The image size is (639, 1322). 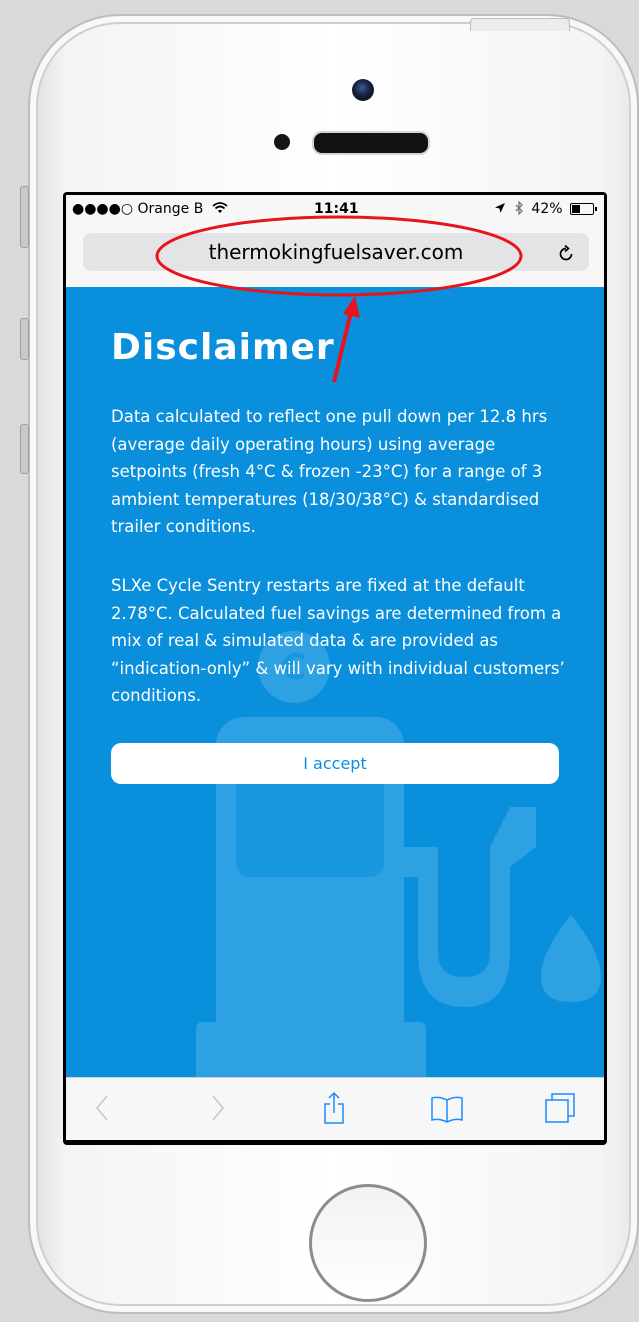 I want to click on annotation-overlay, so click(x=339, y=299).